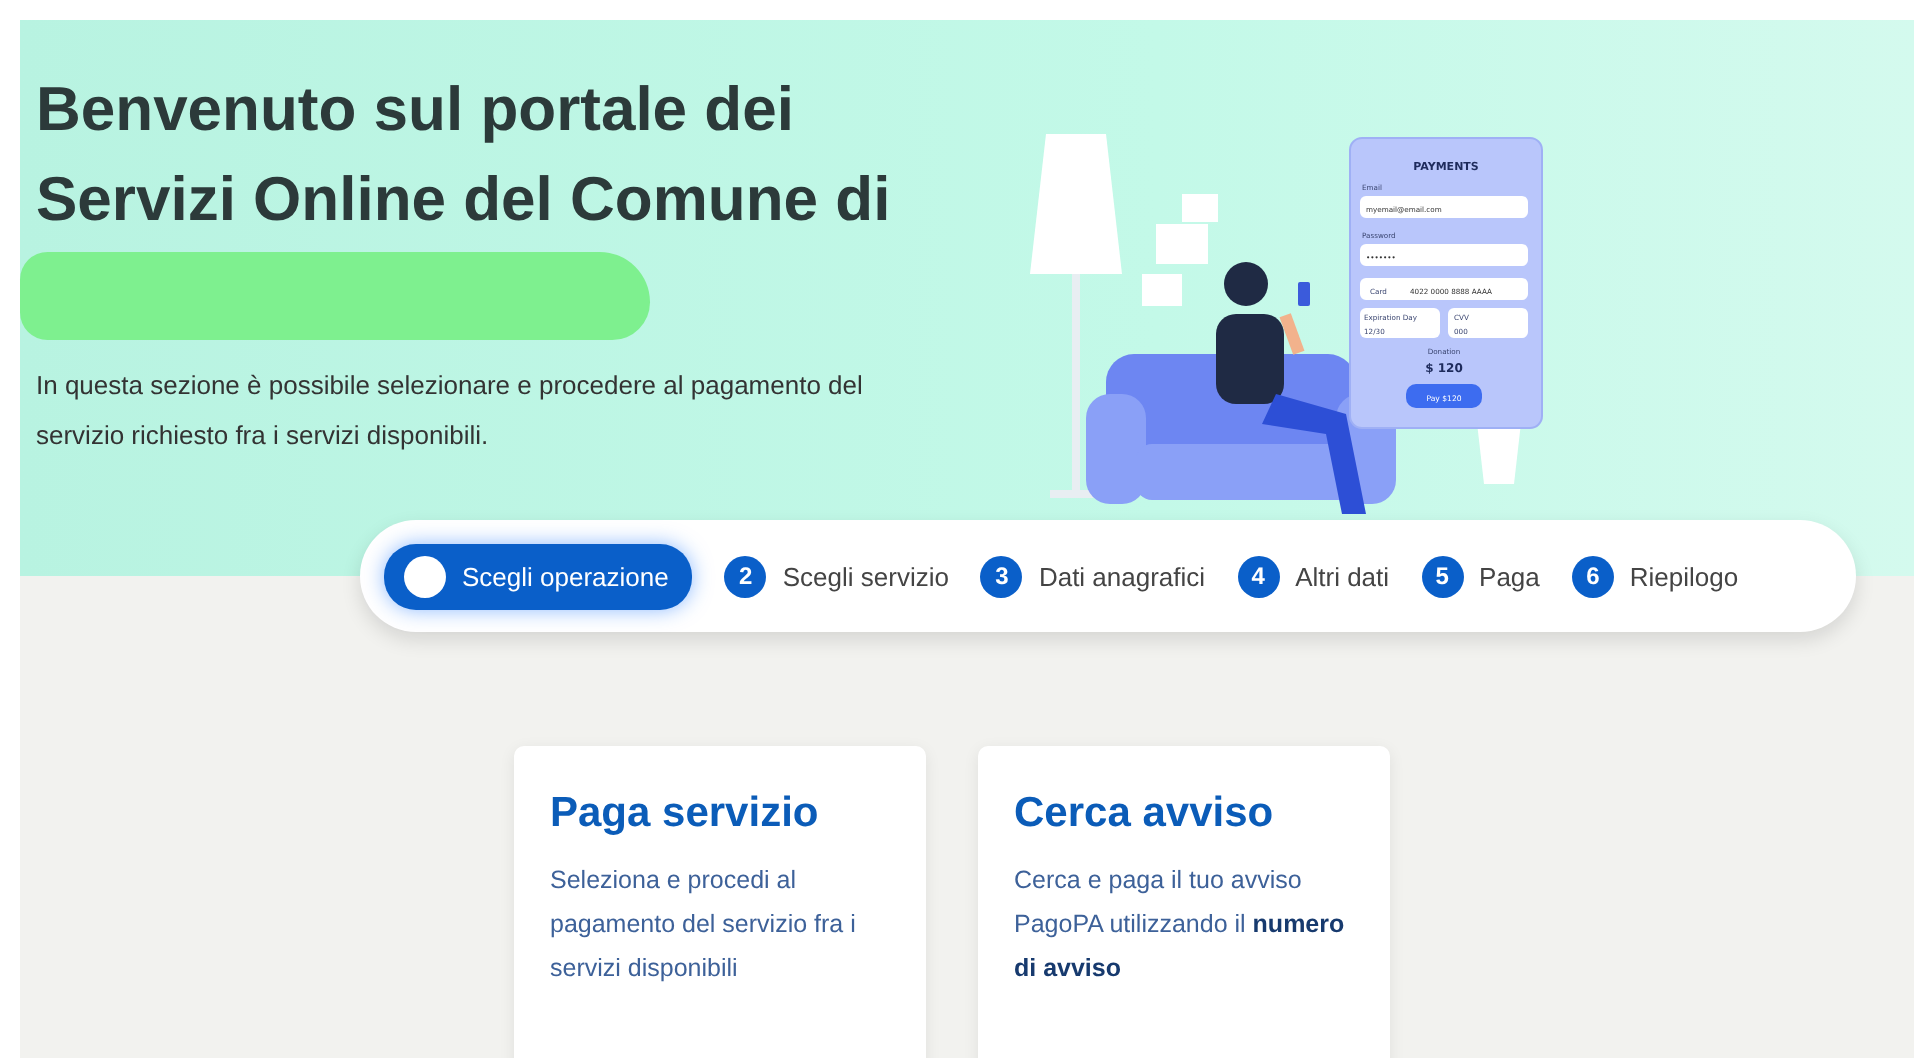 The image size is (1914, 1058). Describe the element at coordinates (704, 925) in the screenshot. I see `card-text: Seleziona e procedi al pagamento del servizio fra i servizi disponibili` at that location.